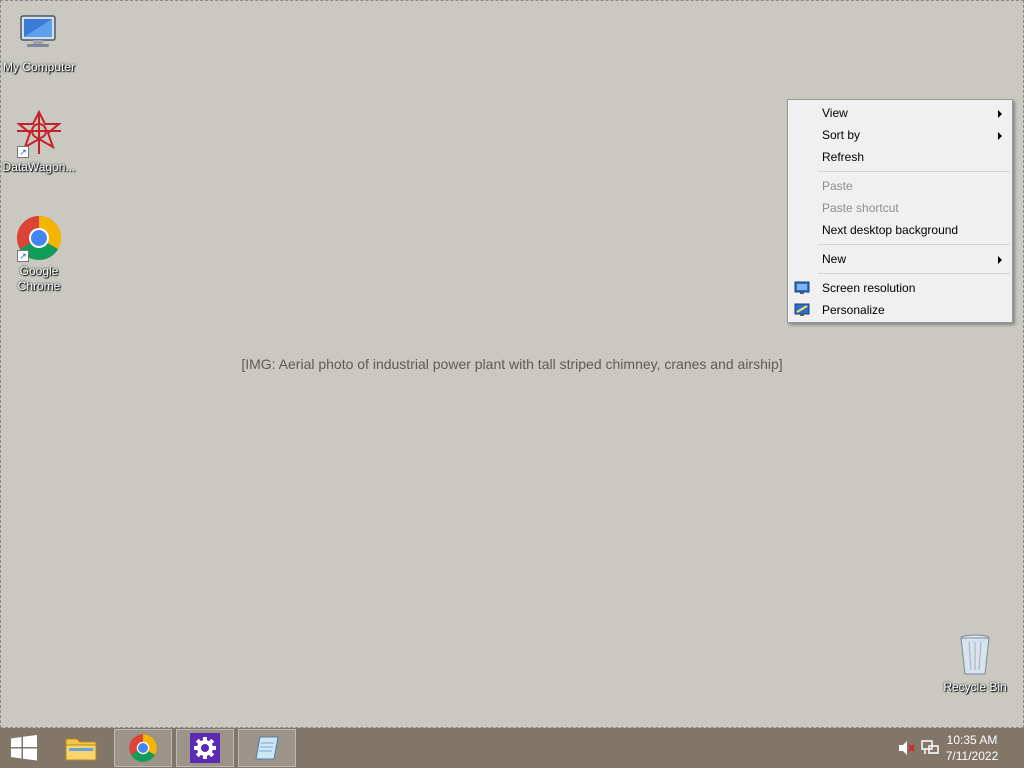 The height and width of the screenshot is (768, 1024). I want to click on menu-item-label: View, so click(835, 113).